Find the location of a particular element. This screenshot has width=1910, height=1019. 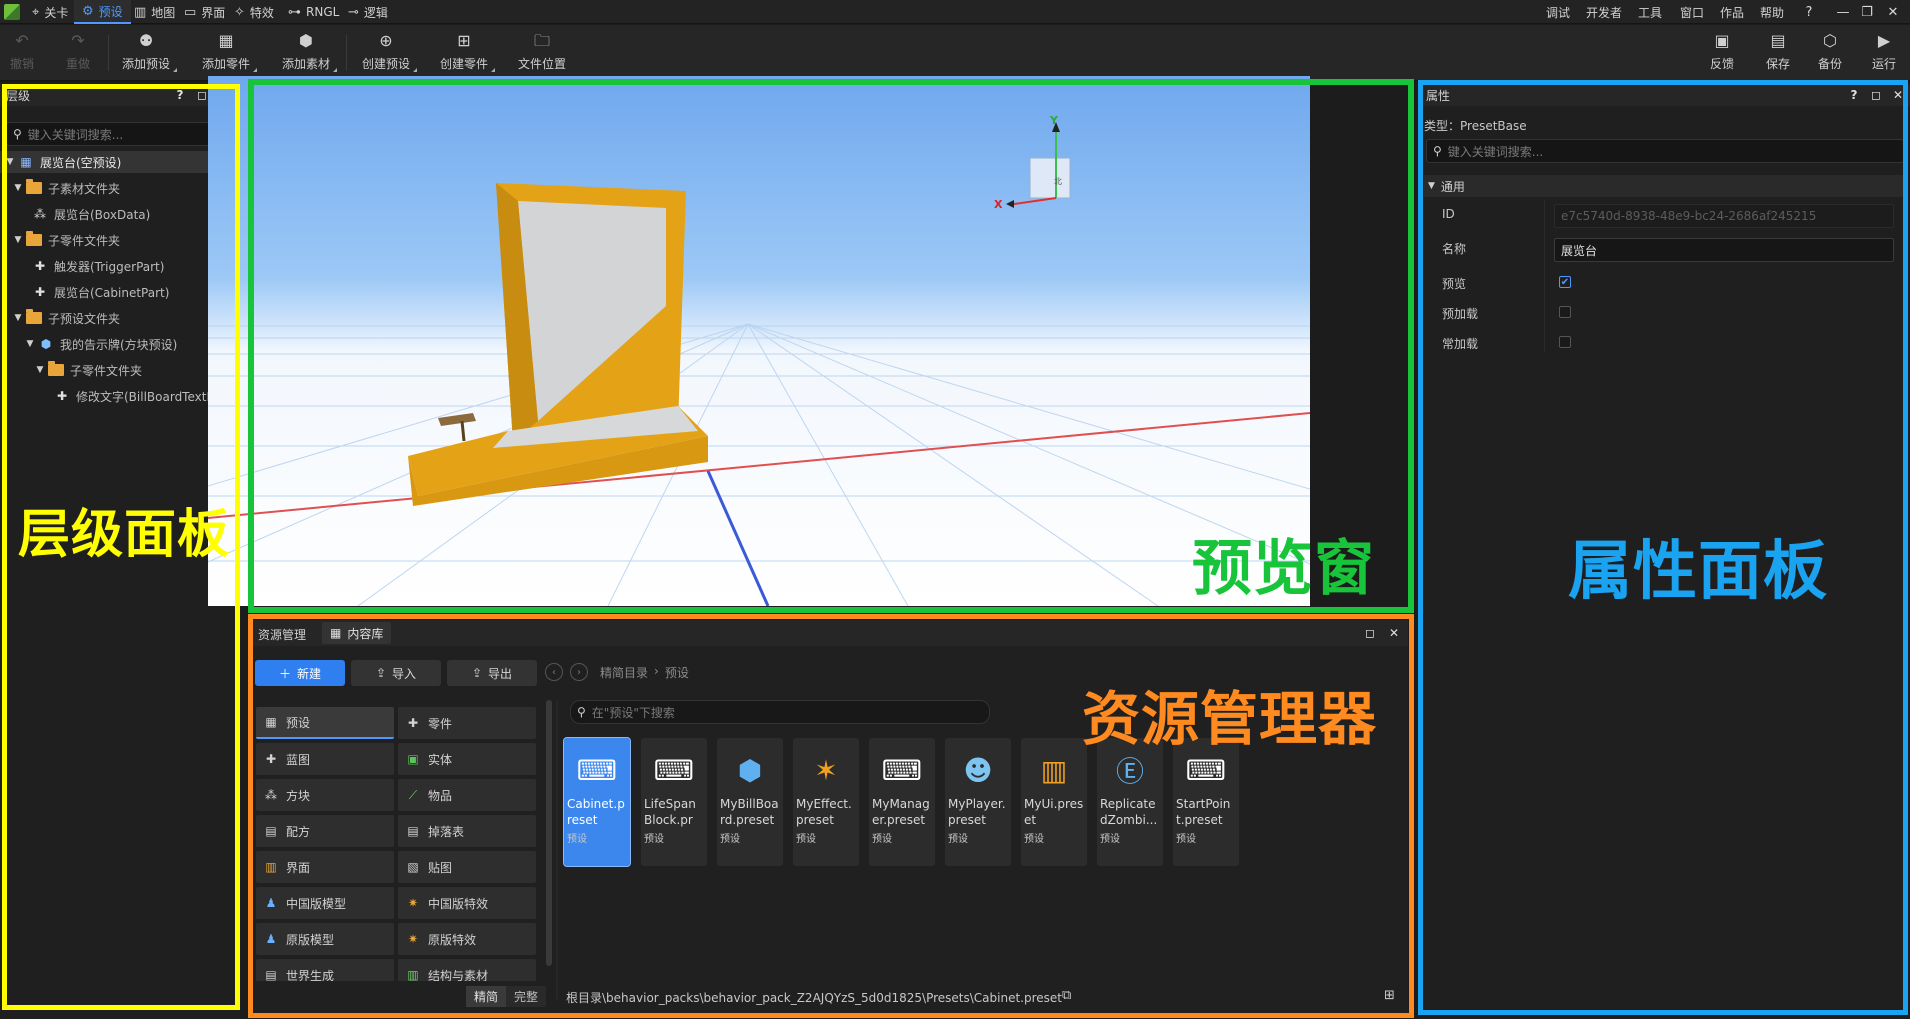

grid-view-icon: ⊞ is located at coordinates (1389, 995).